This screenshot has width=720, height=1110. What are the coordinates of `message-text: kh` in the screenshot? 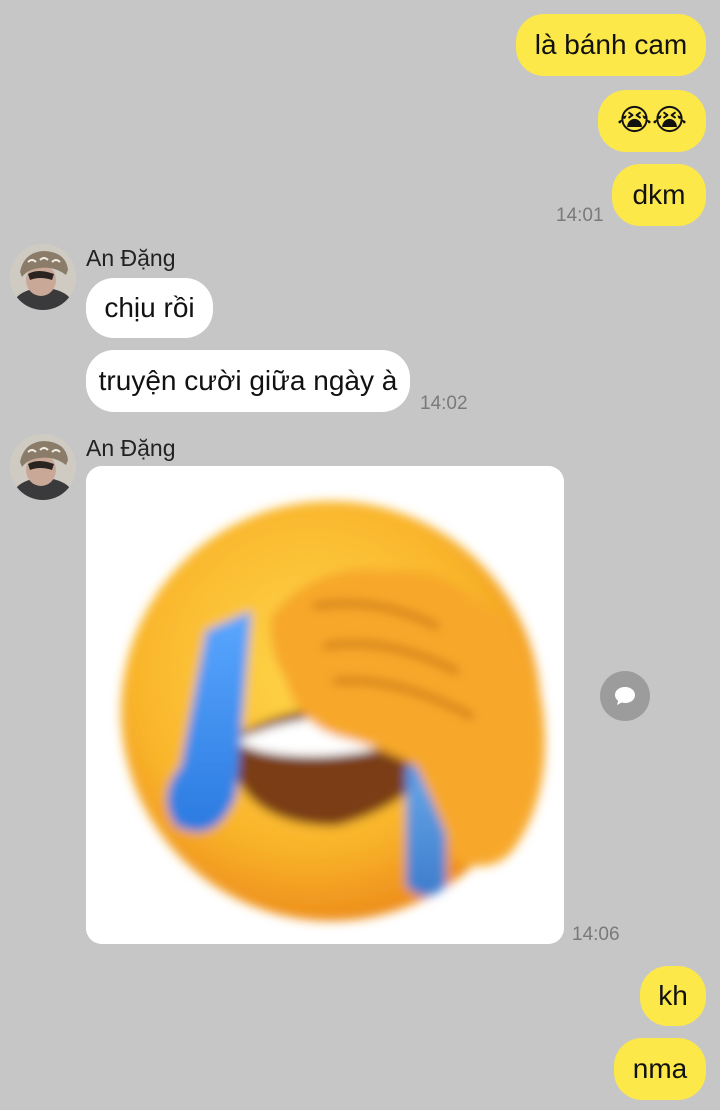 It's located at (673, 995).